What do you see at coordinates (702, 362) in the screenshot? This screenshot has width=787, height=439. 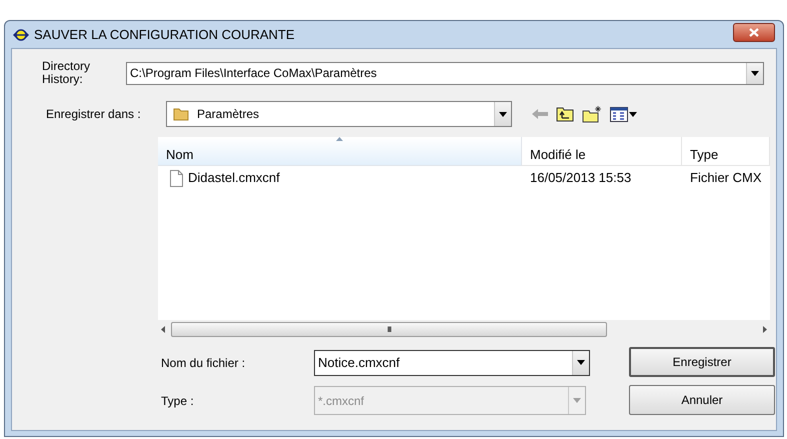 I see `dialog-button: Enregistrer` at bounding box center [702, 362].